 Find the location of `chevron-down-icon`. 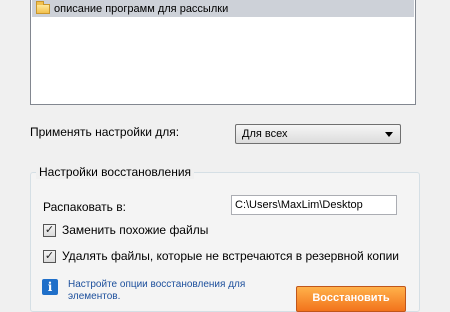

chevron-down-icon is located at coordinates (389, 134).